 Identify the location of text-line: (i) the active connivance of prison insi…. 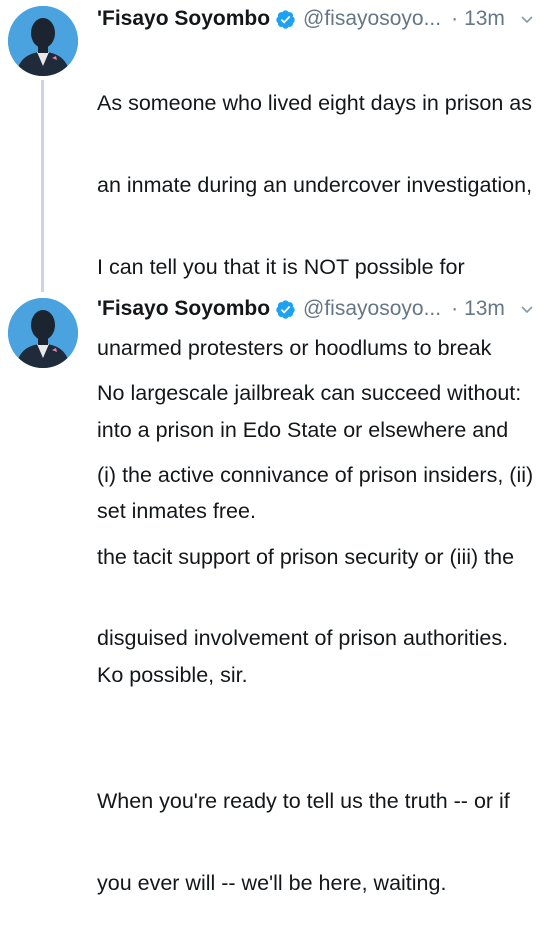
(315, 475).